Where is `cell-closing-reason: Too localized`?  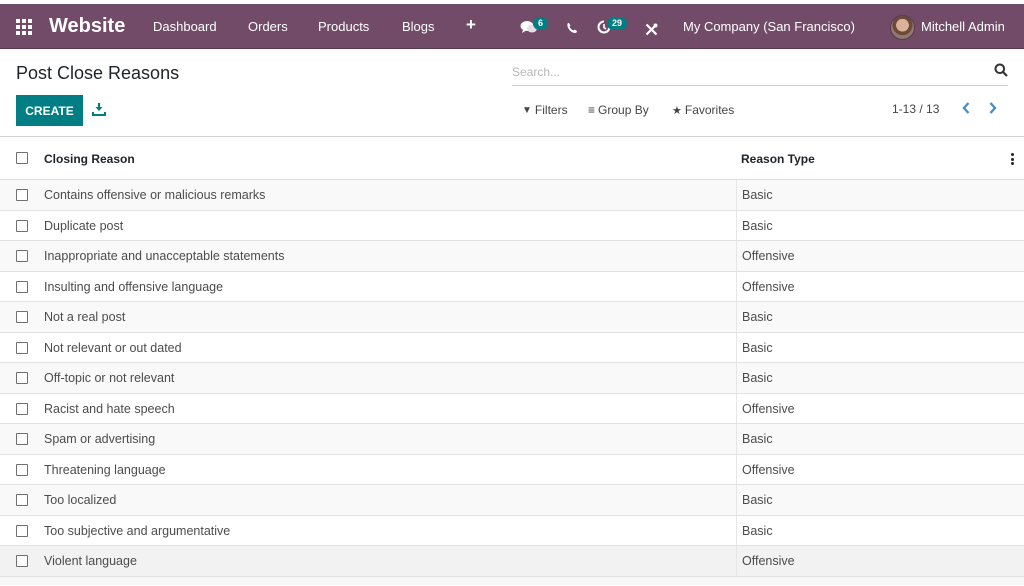 cell-closing-reason: Too localized is located at coordinates (80, 500).